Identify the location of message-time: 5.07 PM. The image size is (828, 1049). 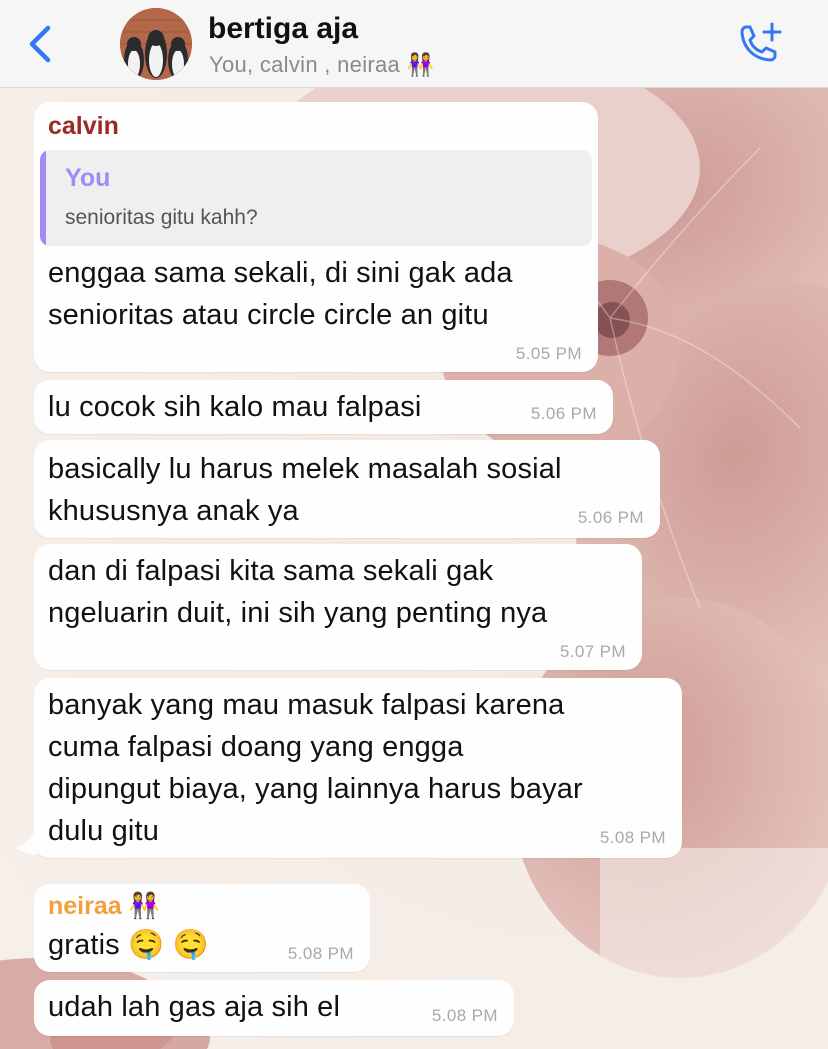
(592, 651).